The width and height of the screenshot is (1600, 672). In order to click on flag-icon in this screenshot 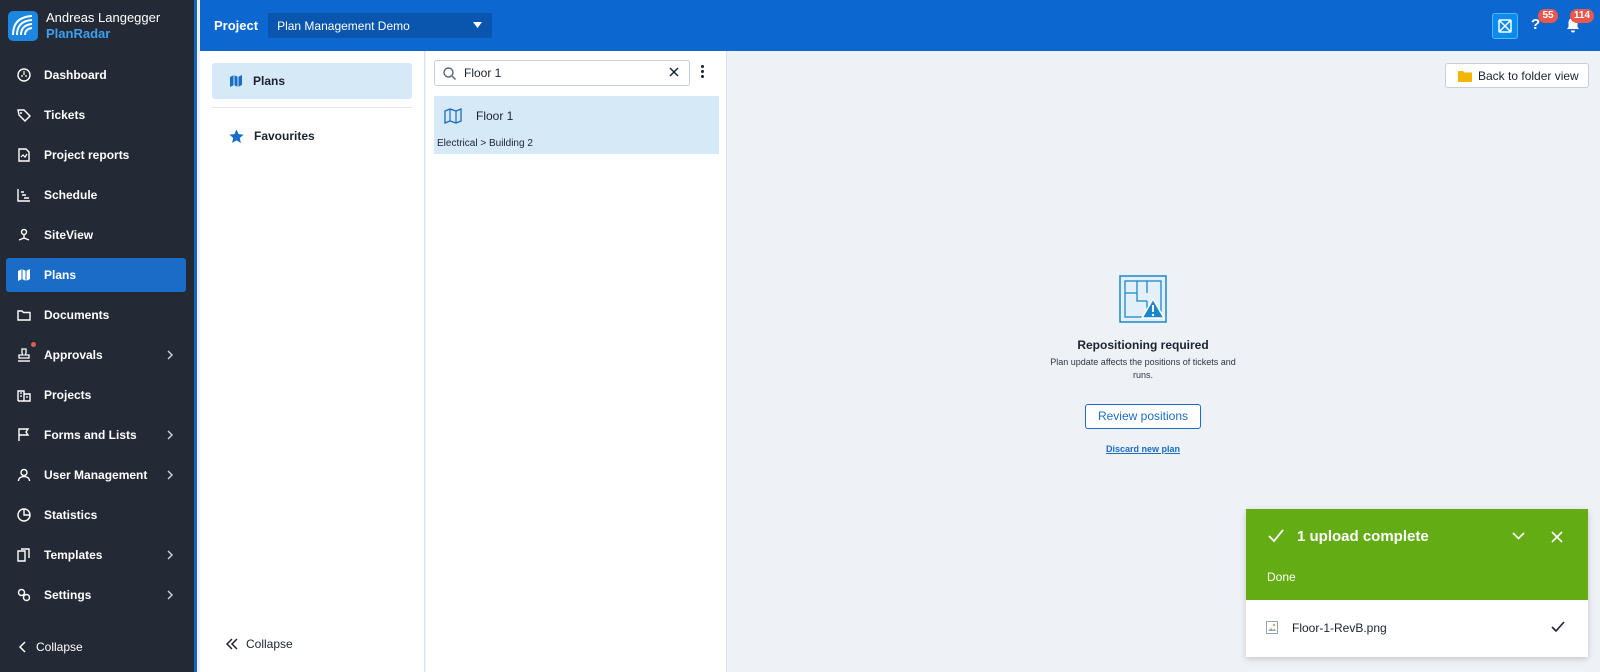, I will do `click(24, 435)`.